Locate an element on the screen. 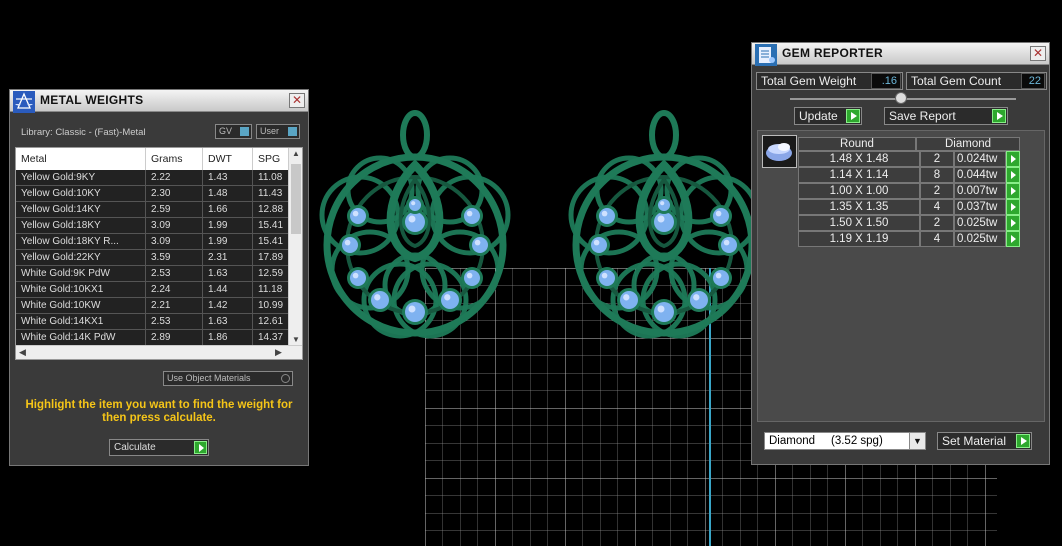 The height and width of the screenshot is (546, 1062). spg-cell: 11.18 is located at coordinates (273, 289).